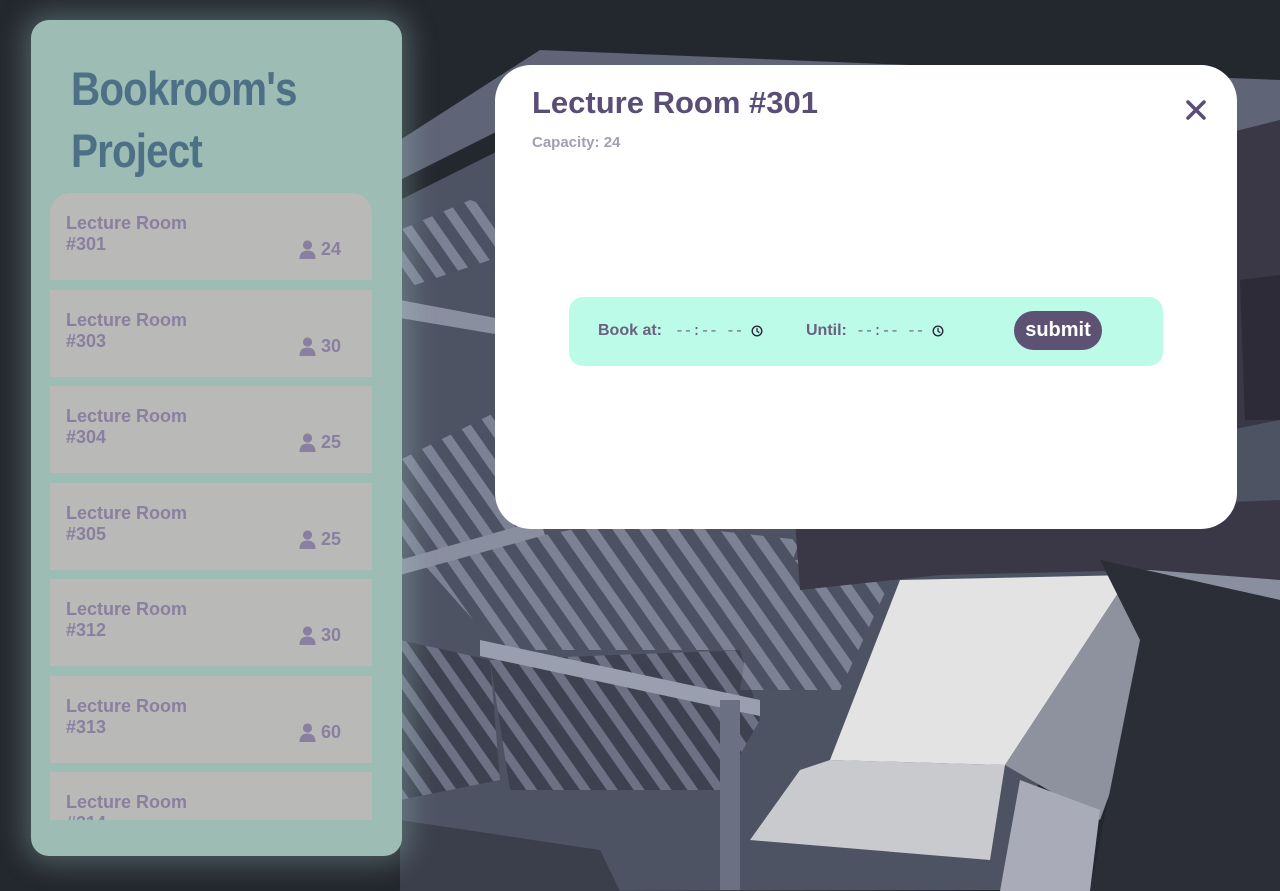  What do you see at coordinates (826, 330) in the screenshot?
I see `until-label: Until:` at bounding box center [826, 330].